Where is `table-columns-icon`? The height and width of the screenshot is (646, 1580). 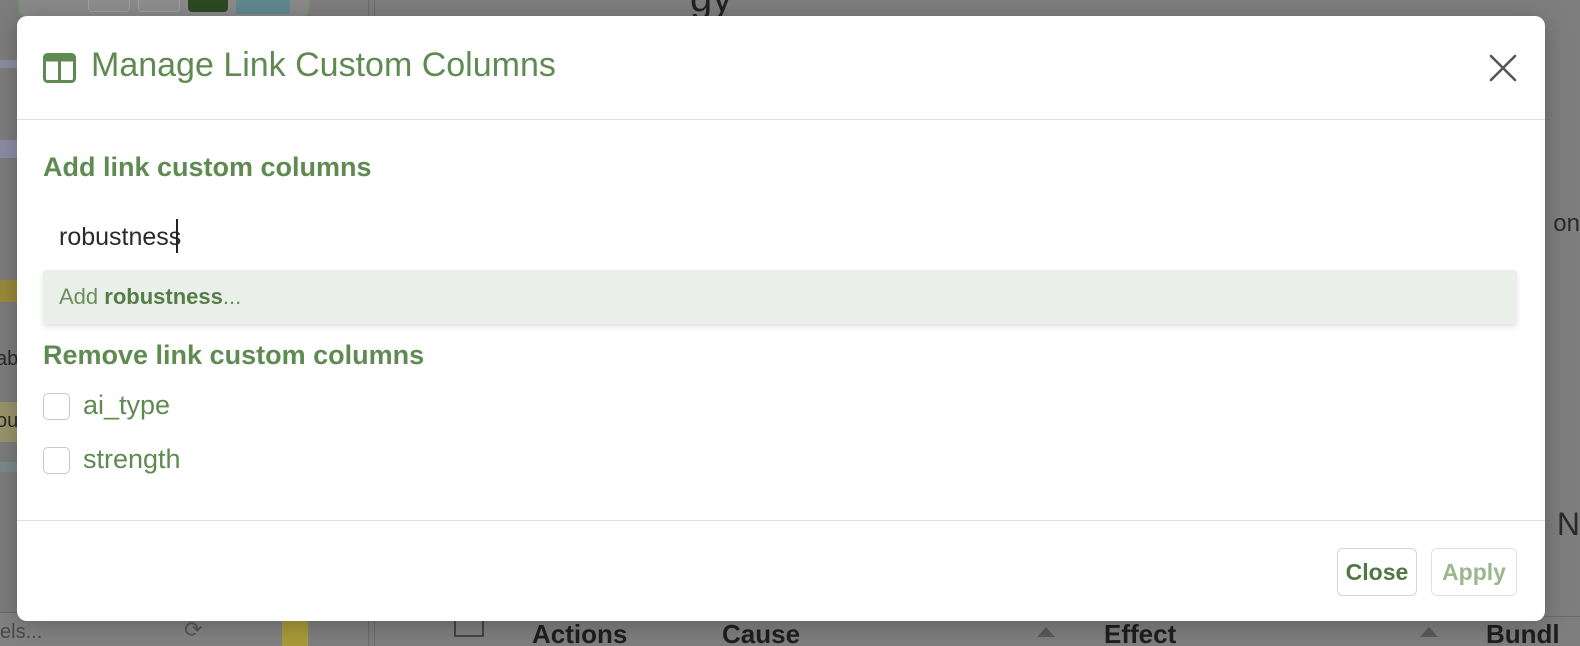 table-columns-icon is located at coordinates (59, 68).